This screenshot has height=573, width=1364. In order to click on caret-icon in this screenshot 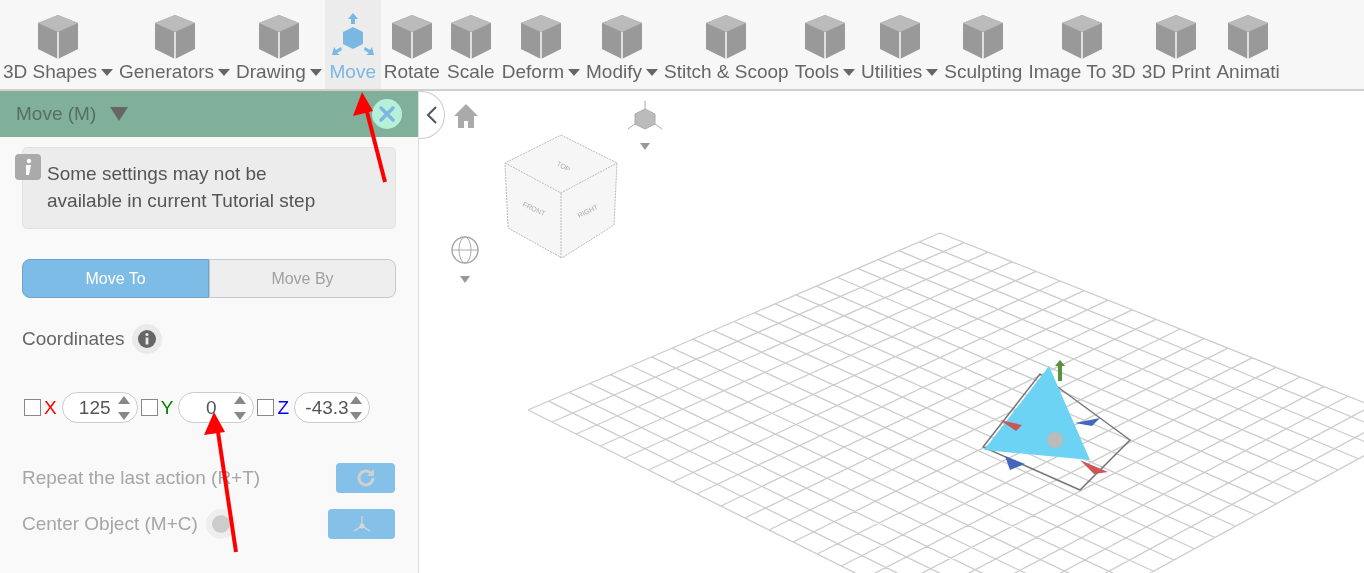, I will do `click(119, 114)`.